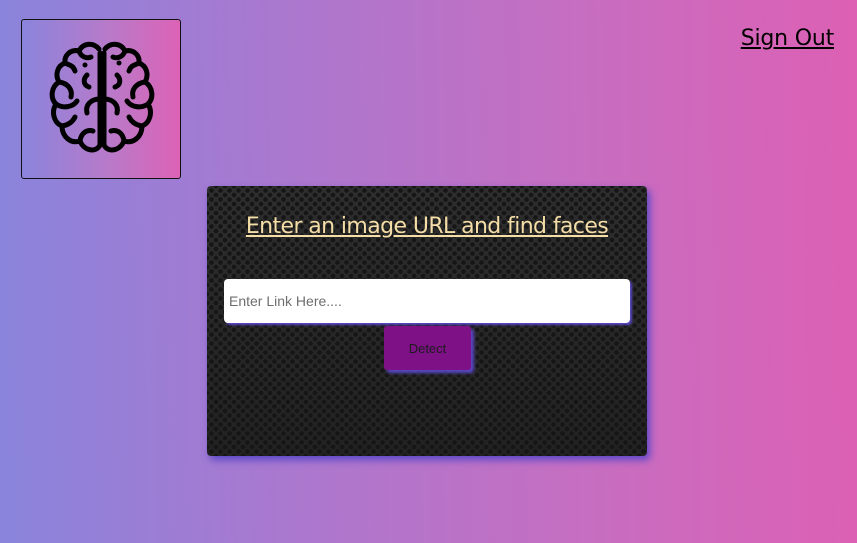 The height and width of the screenshot is (543, 857). I want to click on image-url-input, so click(427, 301).